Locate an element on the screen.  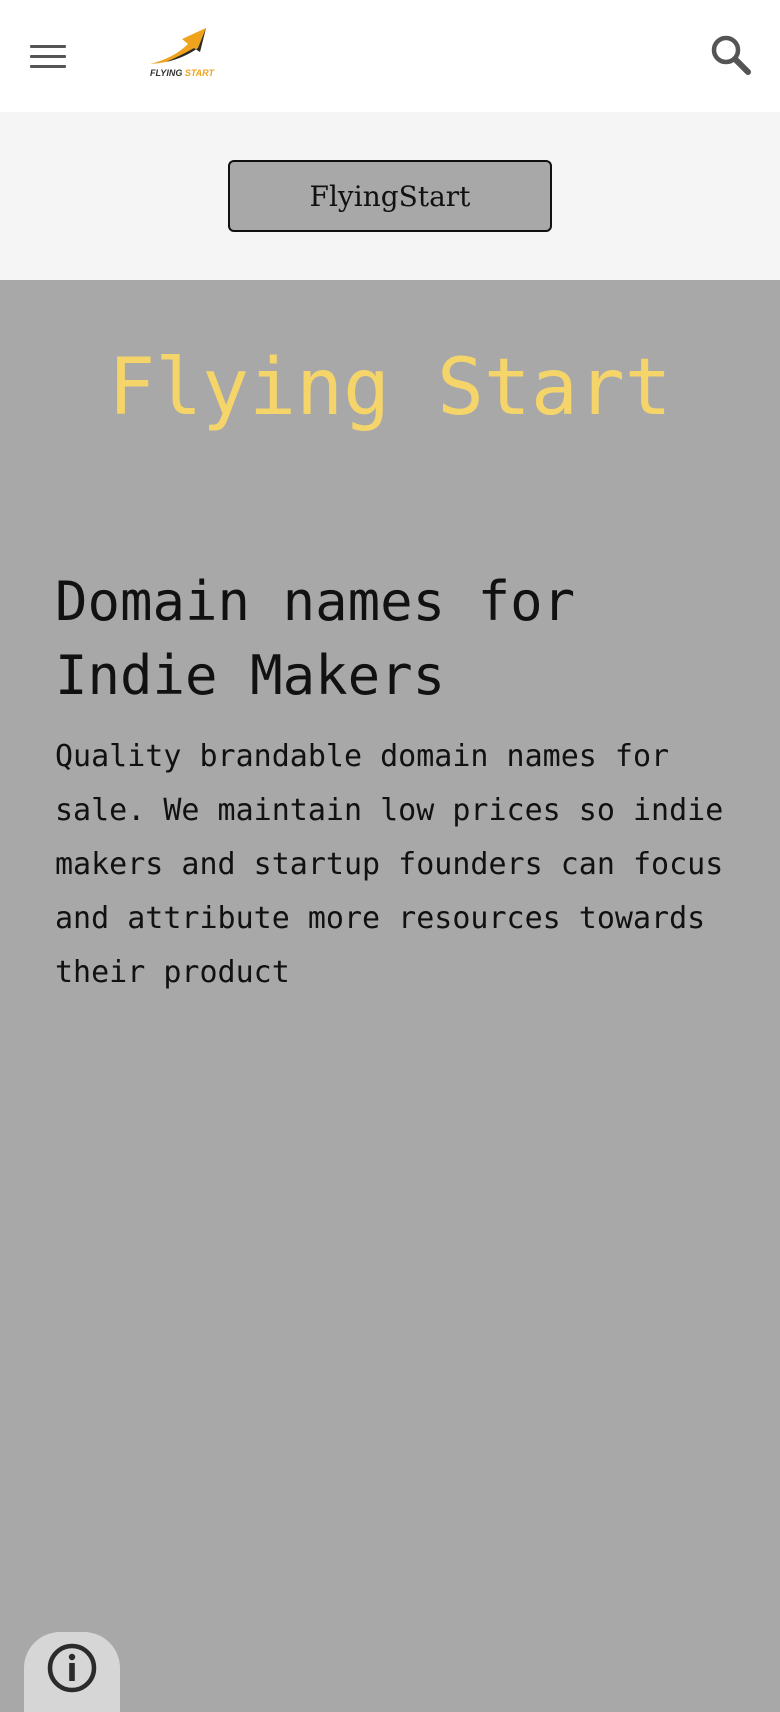
logo-text: FLYING START is located at coordinates (182, 73).